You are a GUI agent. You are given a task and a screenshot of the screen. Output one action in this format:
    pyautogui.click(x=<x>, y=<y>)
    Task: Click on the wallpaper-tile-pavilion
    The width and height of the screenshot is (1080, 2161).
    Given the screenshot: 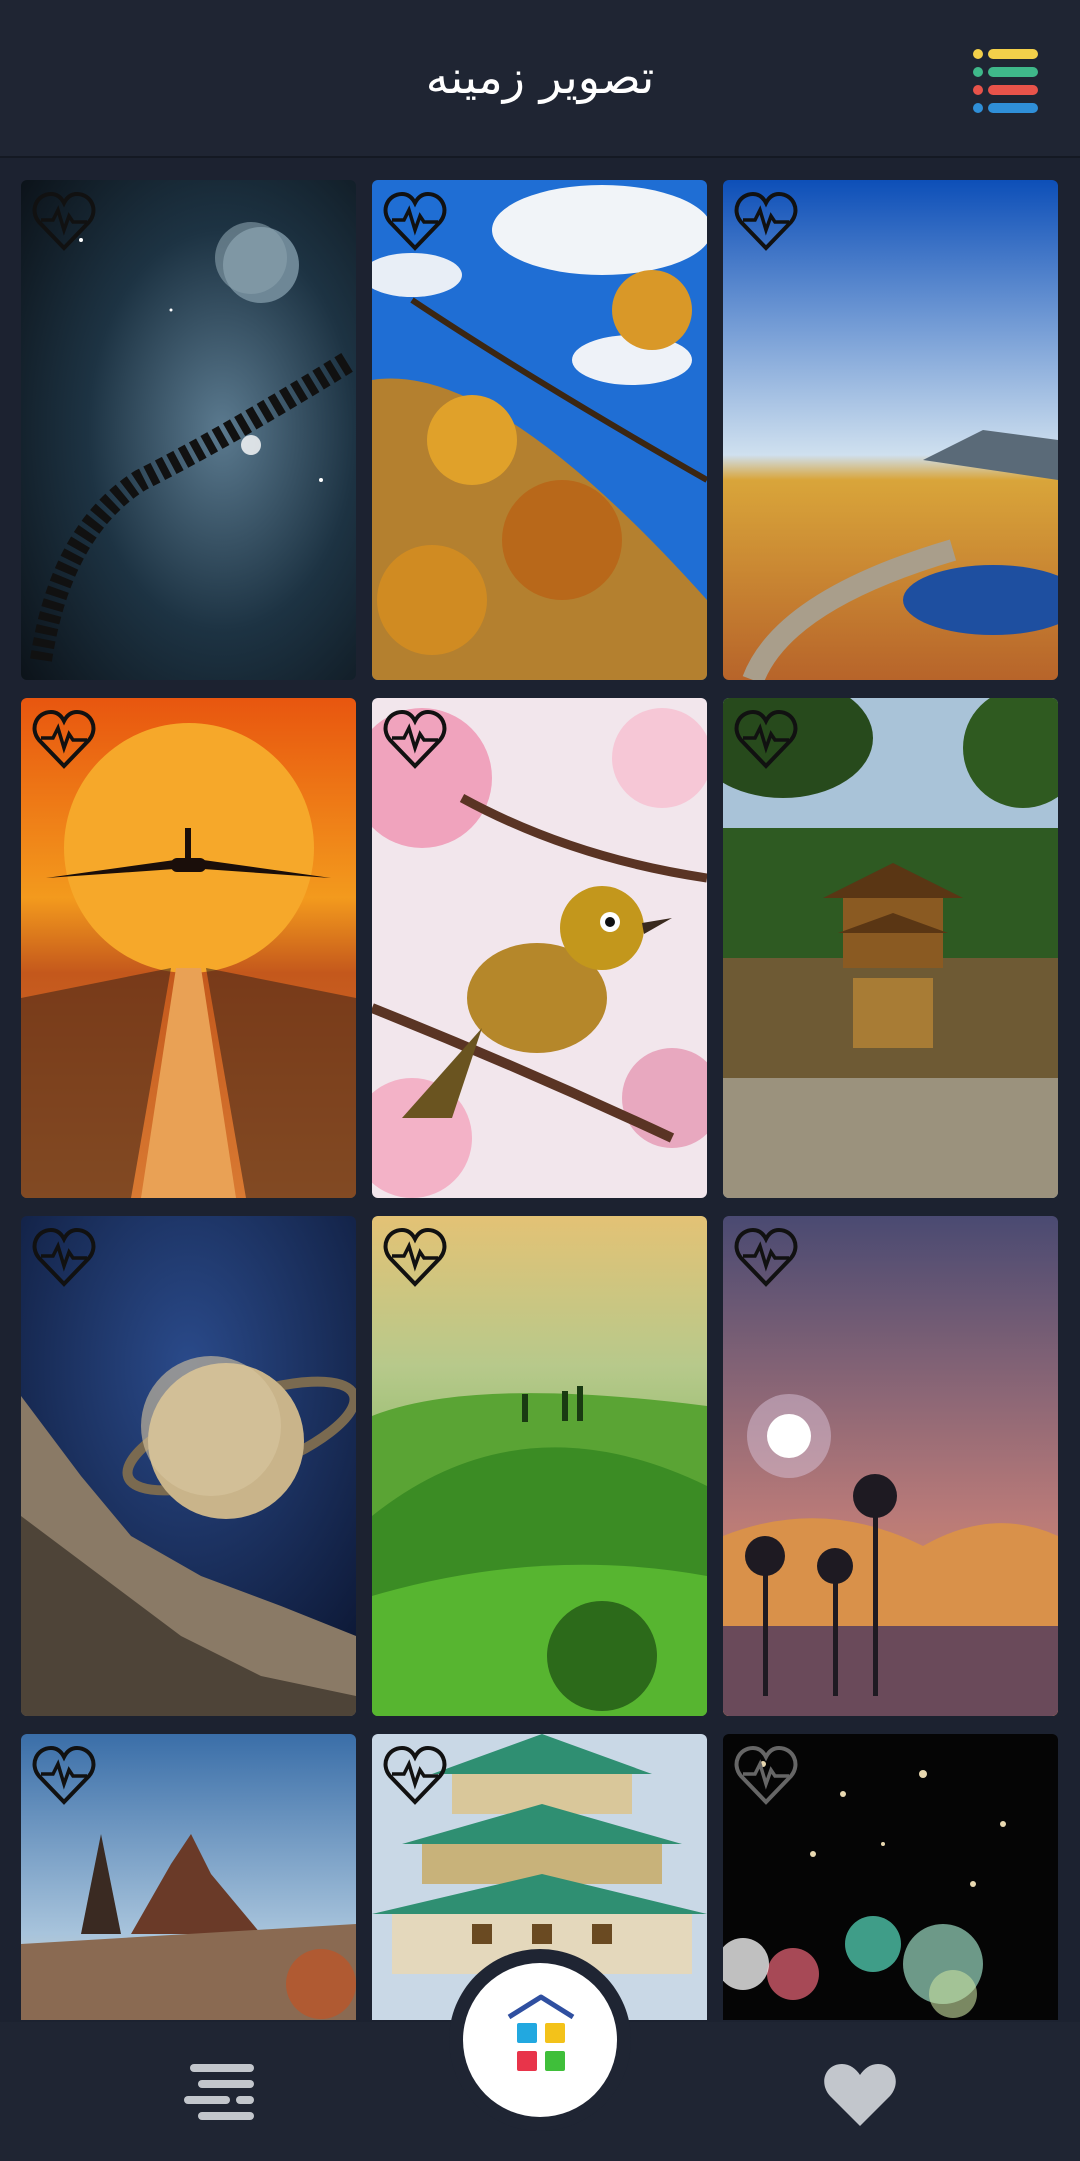 What is the action you would take?
    pyautogui.click(x=890, y=948)
    